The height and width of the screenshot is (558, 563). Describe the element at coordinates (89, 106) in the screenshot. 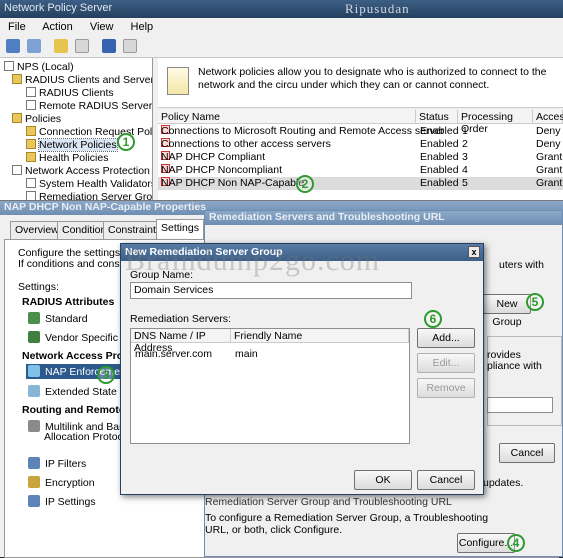

I see `tree-remote-radius: Remote RADIUS Server G` at that location.